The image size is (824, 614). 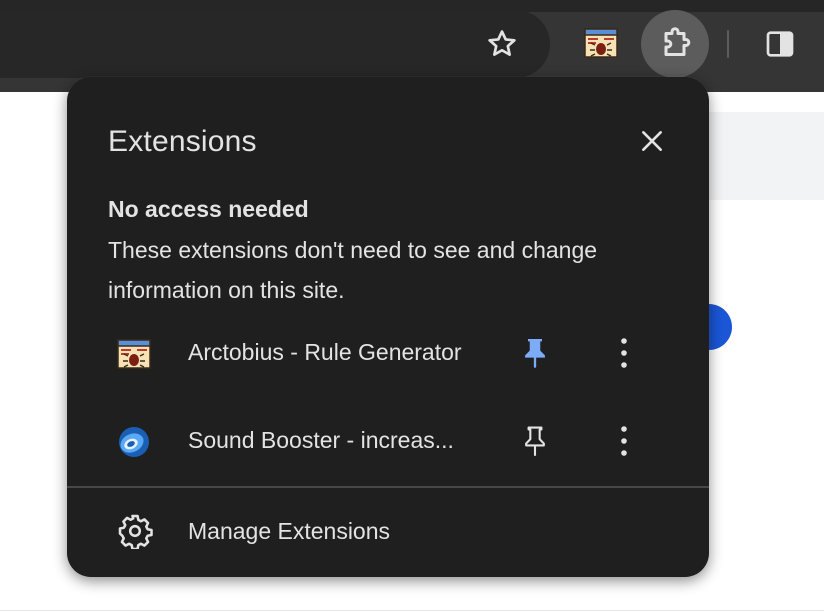 I want to click on side-panel-icon, so click(x=780, y=44).